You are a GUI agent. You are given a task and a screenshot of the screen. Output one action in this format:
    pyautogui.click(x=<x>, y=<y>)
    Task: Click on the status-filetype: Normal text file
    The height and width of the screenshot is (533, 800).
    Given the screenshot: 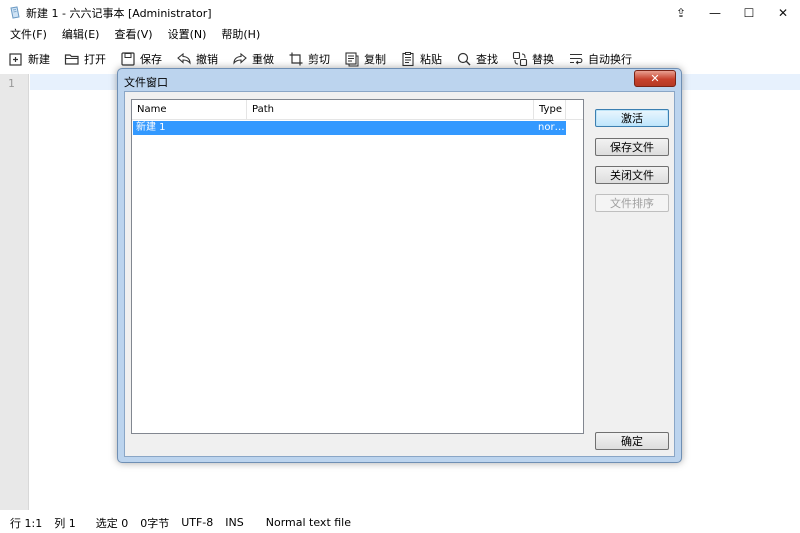 What is the action you would take?
    pyautogui.click(x=308, y=522)
    